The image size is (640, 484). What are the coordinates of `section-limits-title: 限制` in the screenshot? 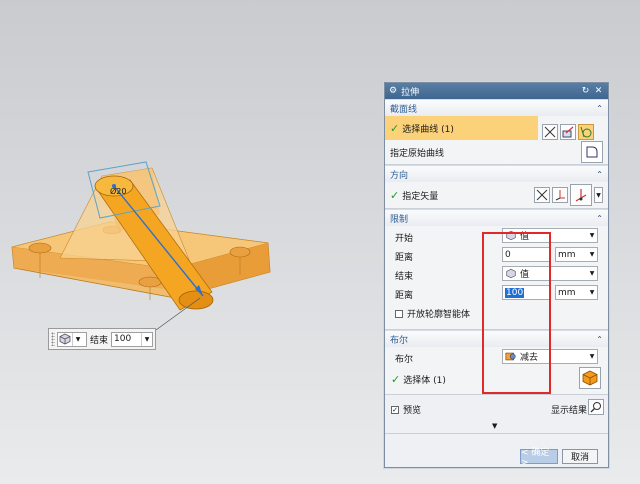 It's located at (399, 219).